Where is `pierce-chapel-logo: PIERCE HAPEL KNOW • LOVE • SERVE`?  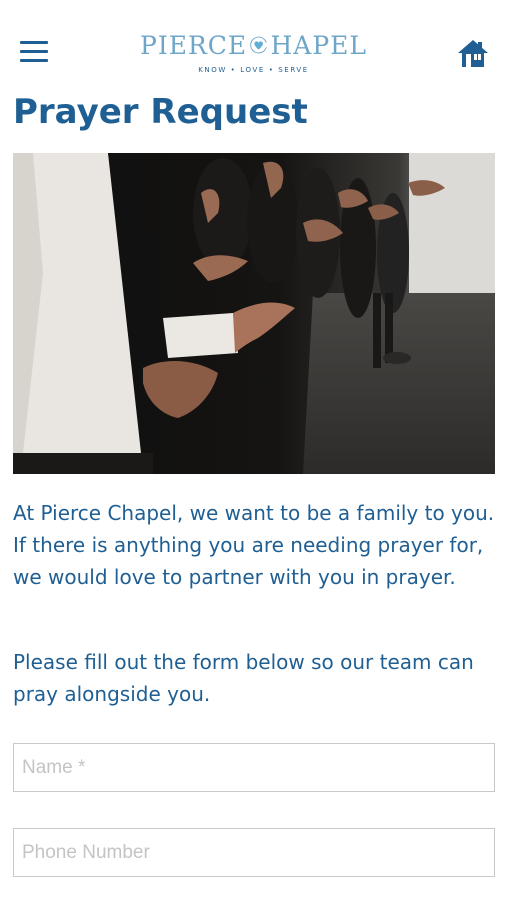 pierce-chapel-logo: PIERCE HAPEL KNOW • LOVE • SERVE is located at coordinates (253, 54).